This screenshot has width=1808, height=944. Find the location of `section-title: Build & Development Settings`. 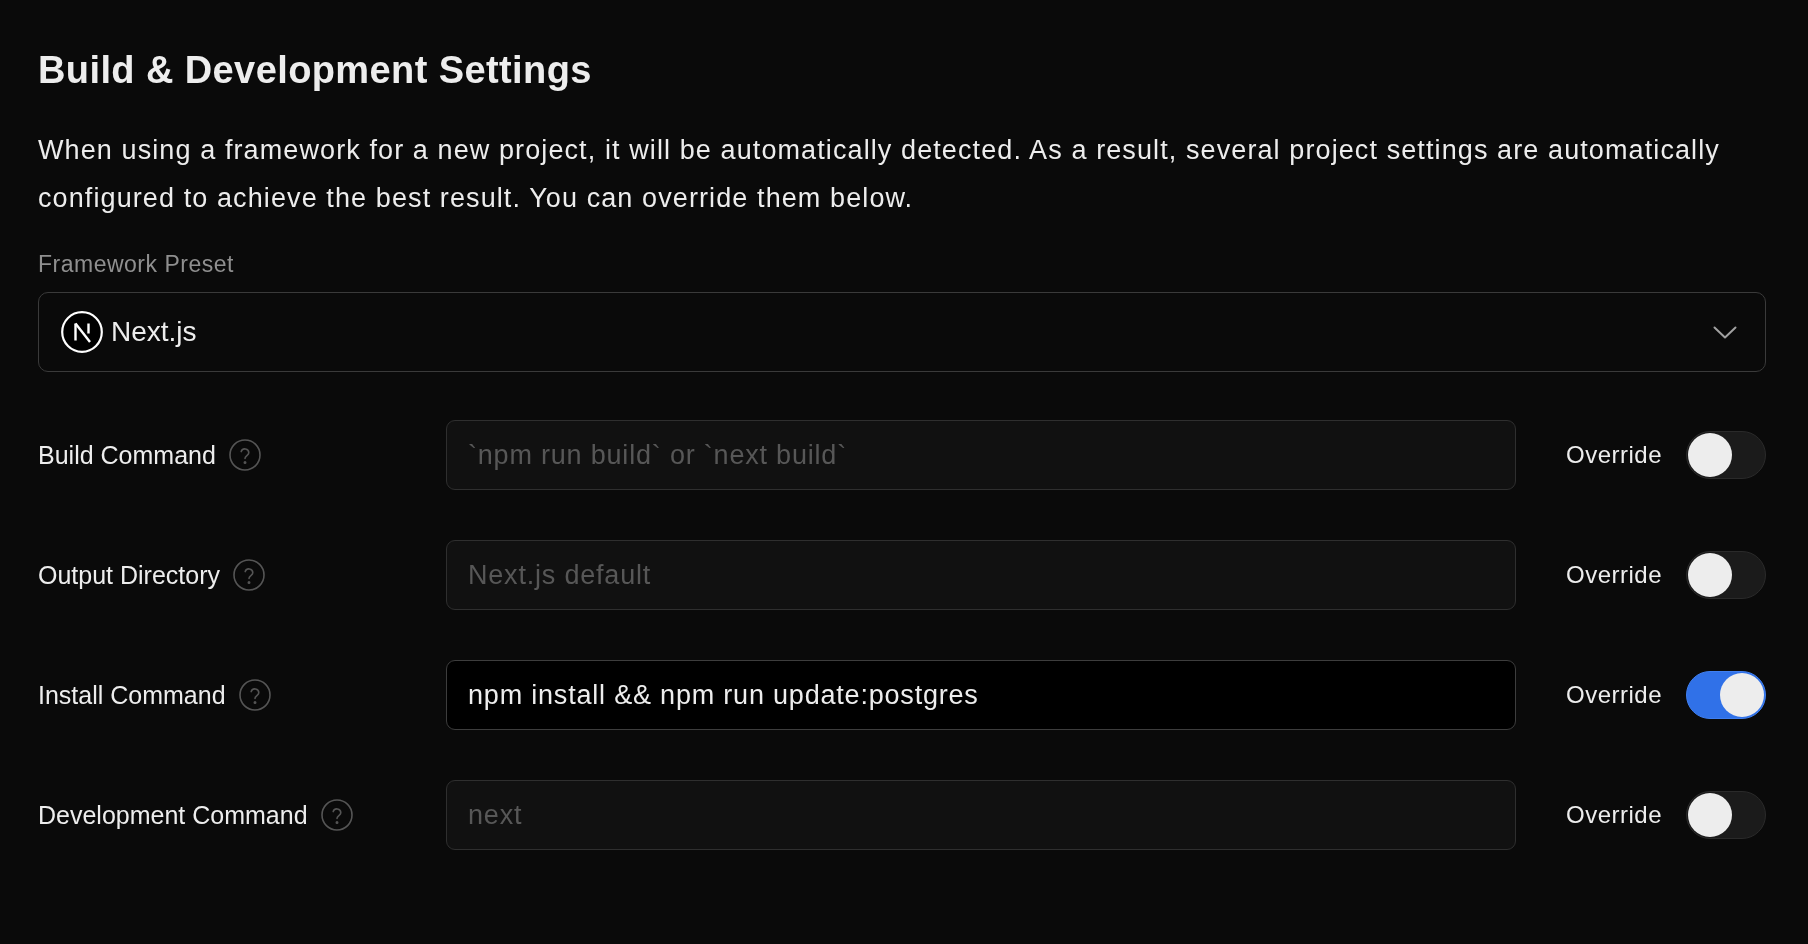

section-title: Build & Development Settings is located at coordinates (315, 70).